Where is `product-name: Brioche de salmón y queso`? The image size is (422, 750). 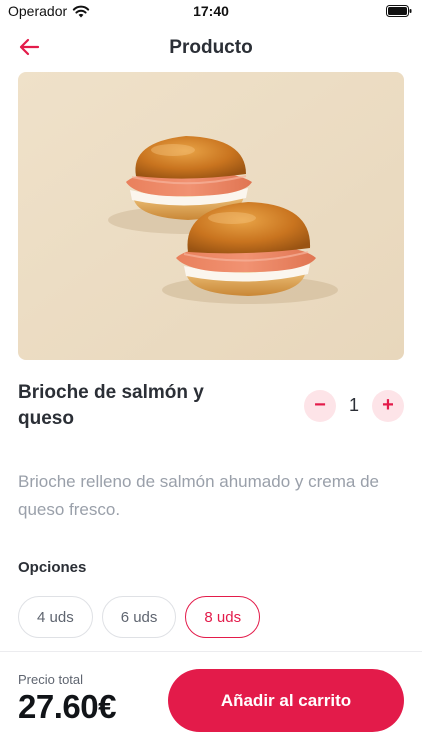 product-name: Brioche de salmón y queso is located at coordinates (111, 405).